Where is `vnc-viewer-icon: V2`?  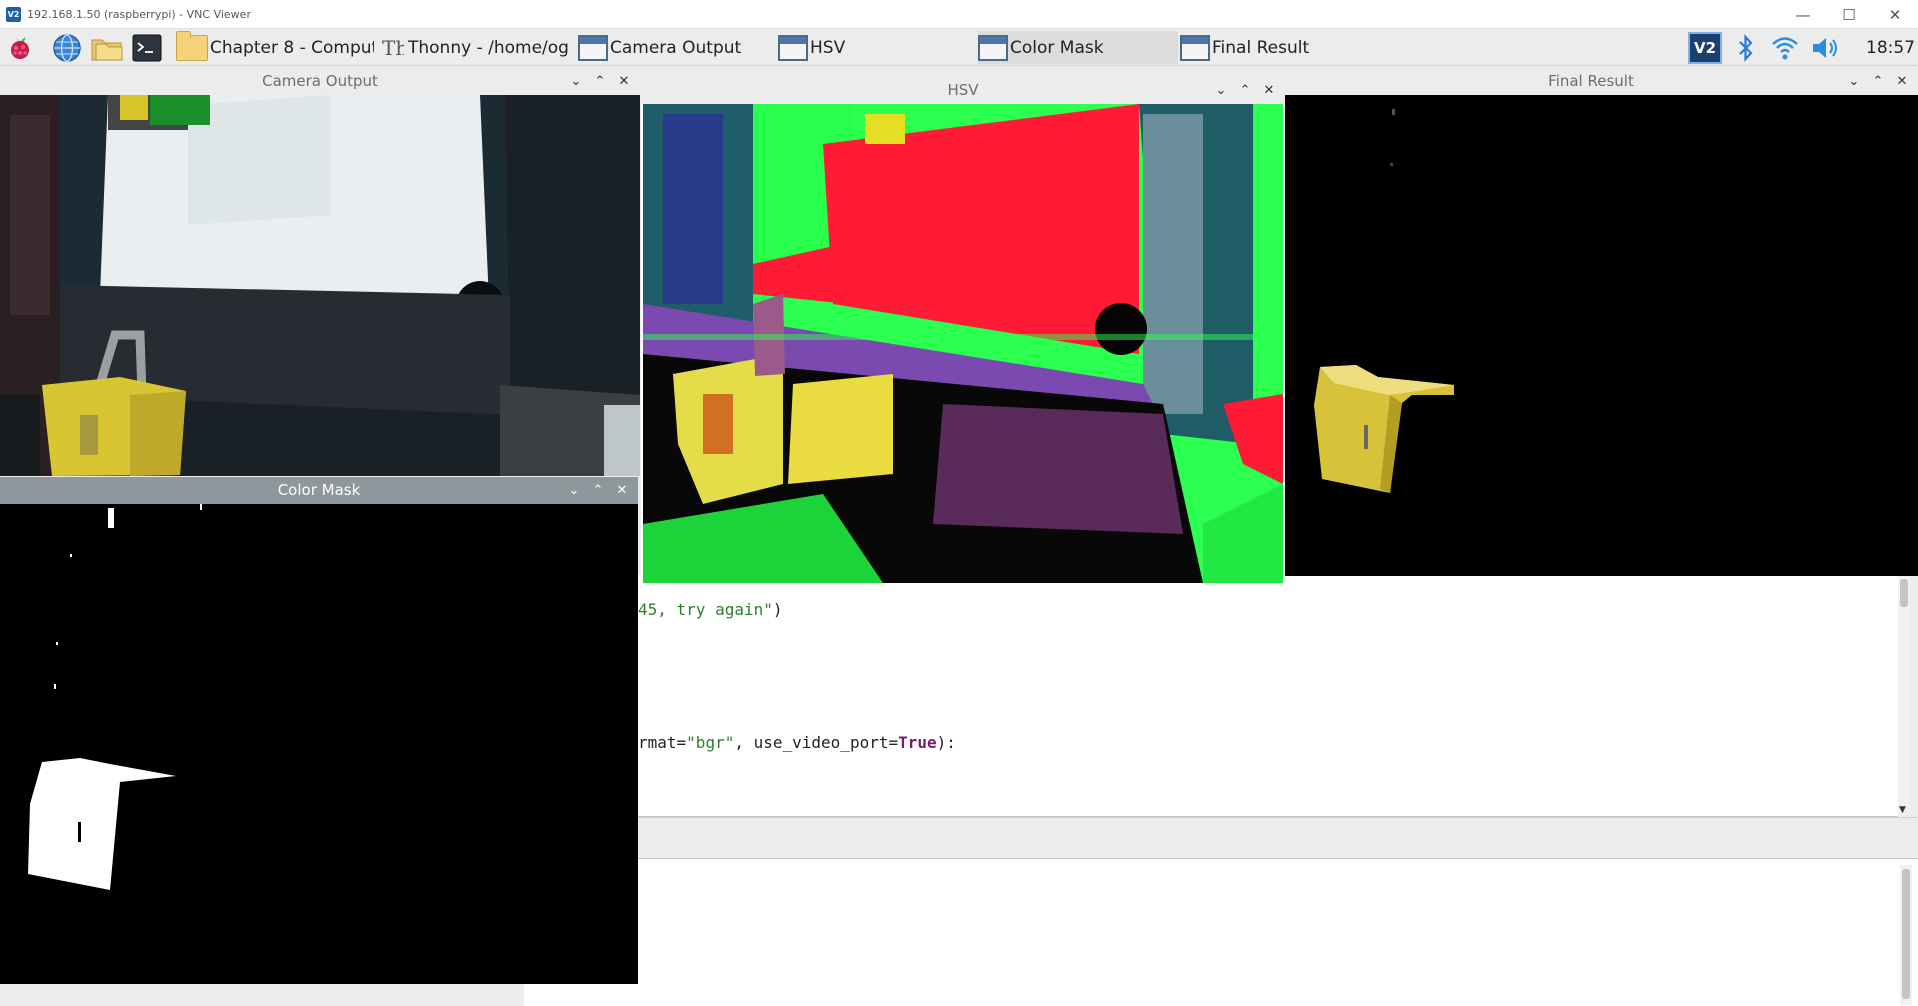
vnc-viewer-icon: V2 is located at coordinates (13, 14).